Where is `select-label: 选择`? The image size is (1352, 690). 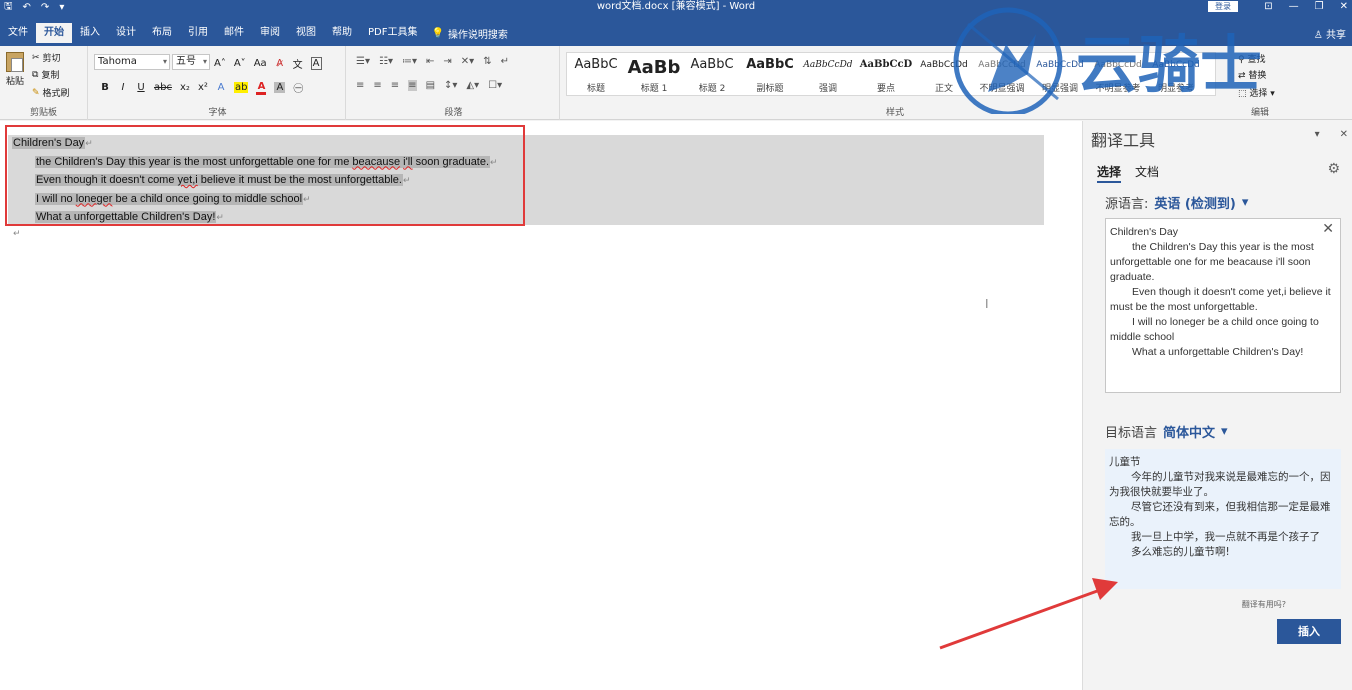 select-label: 选择 is located at coordinates (1258, 94).